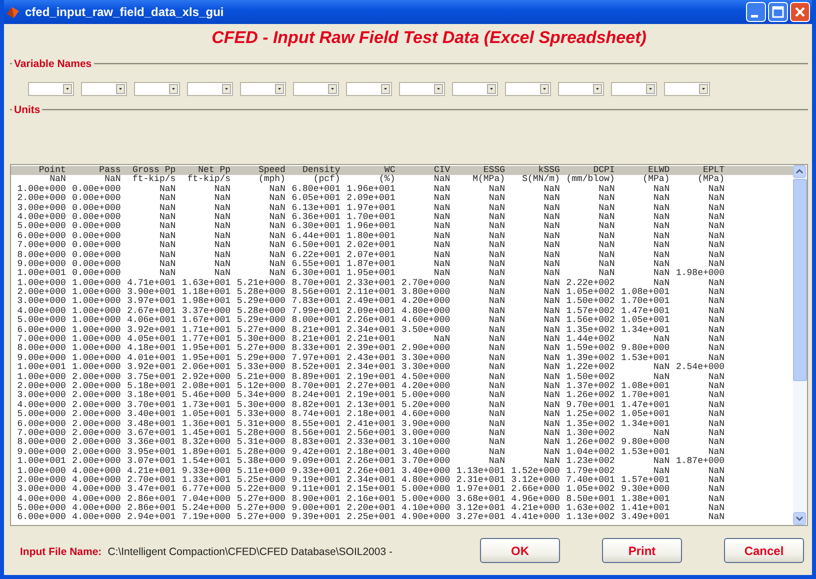  Describe the element at coordinates (315, 208) in the screenshot. I see `table-cell-text: 6.13e+001` at that location.